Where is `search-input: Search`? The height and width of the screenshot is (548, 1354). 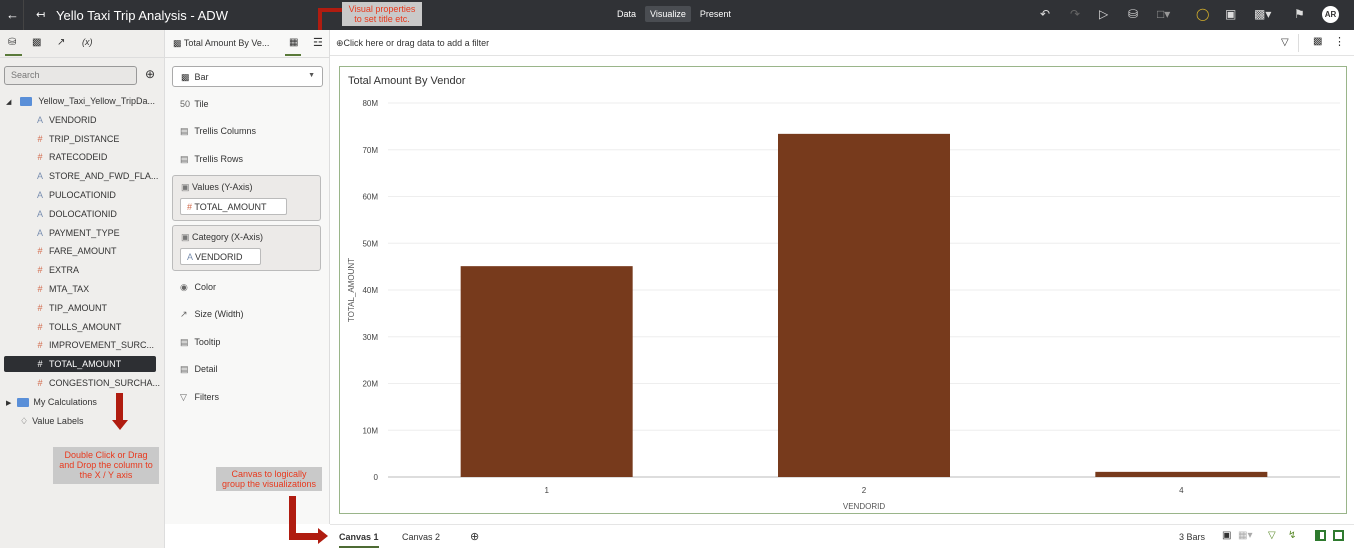 search-input: Search is located at coordinates (70, 75).